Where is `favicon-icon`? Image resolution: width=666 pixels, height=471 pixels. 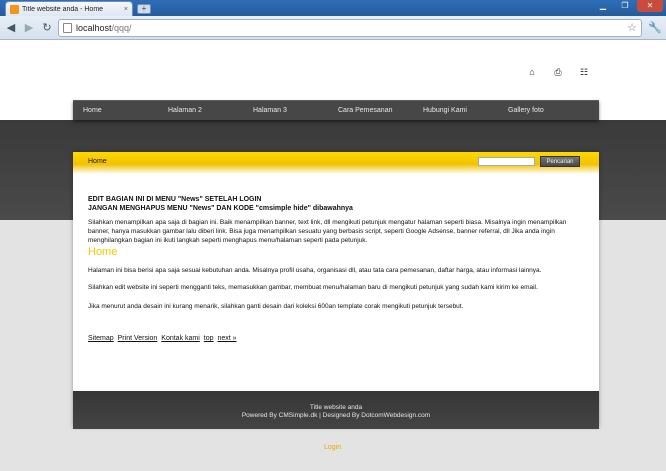
favicon-icon is located at coordinates (14, 9).